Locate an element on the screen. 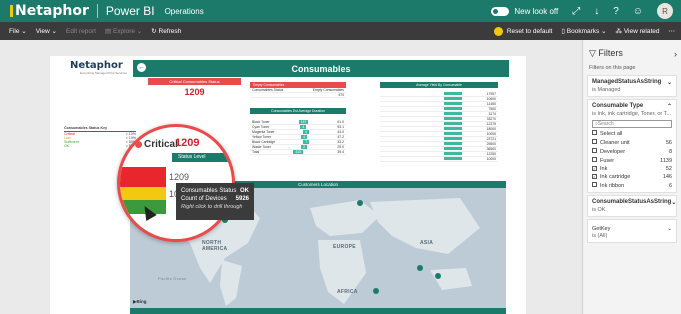 The image size is (681, 314). reset-label: Reset to default is located at coordinates (529, 31).